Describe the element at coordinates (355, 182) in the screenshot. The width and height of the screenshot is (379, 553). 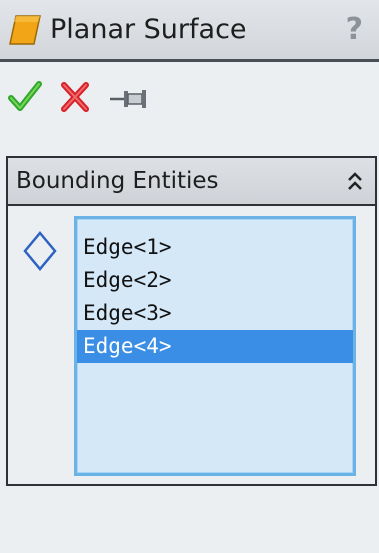
I see `double-chevron-up-icon` at that location.